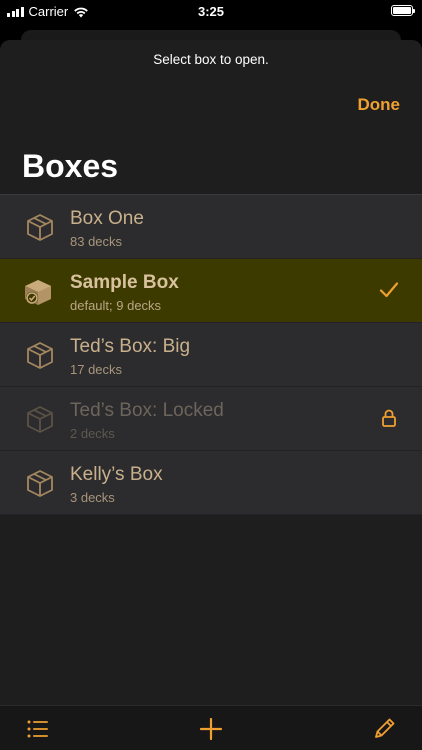 The height and width of the screenshot is (750, 422). I want to click on box-row-kellys-box: Kelly’s Box 3 decks, so click(211, 483).